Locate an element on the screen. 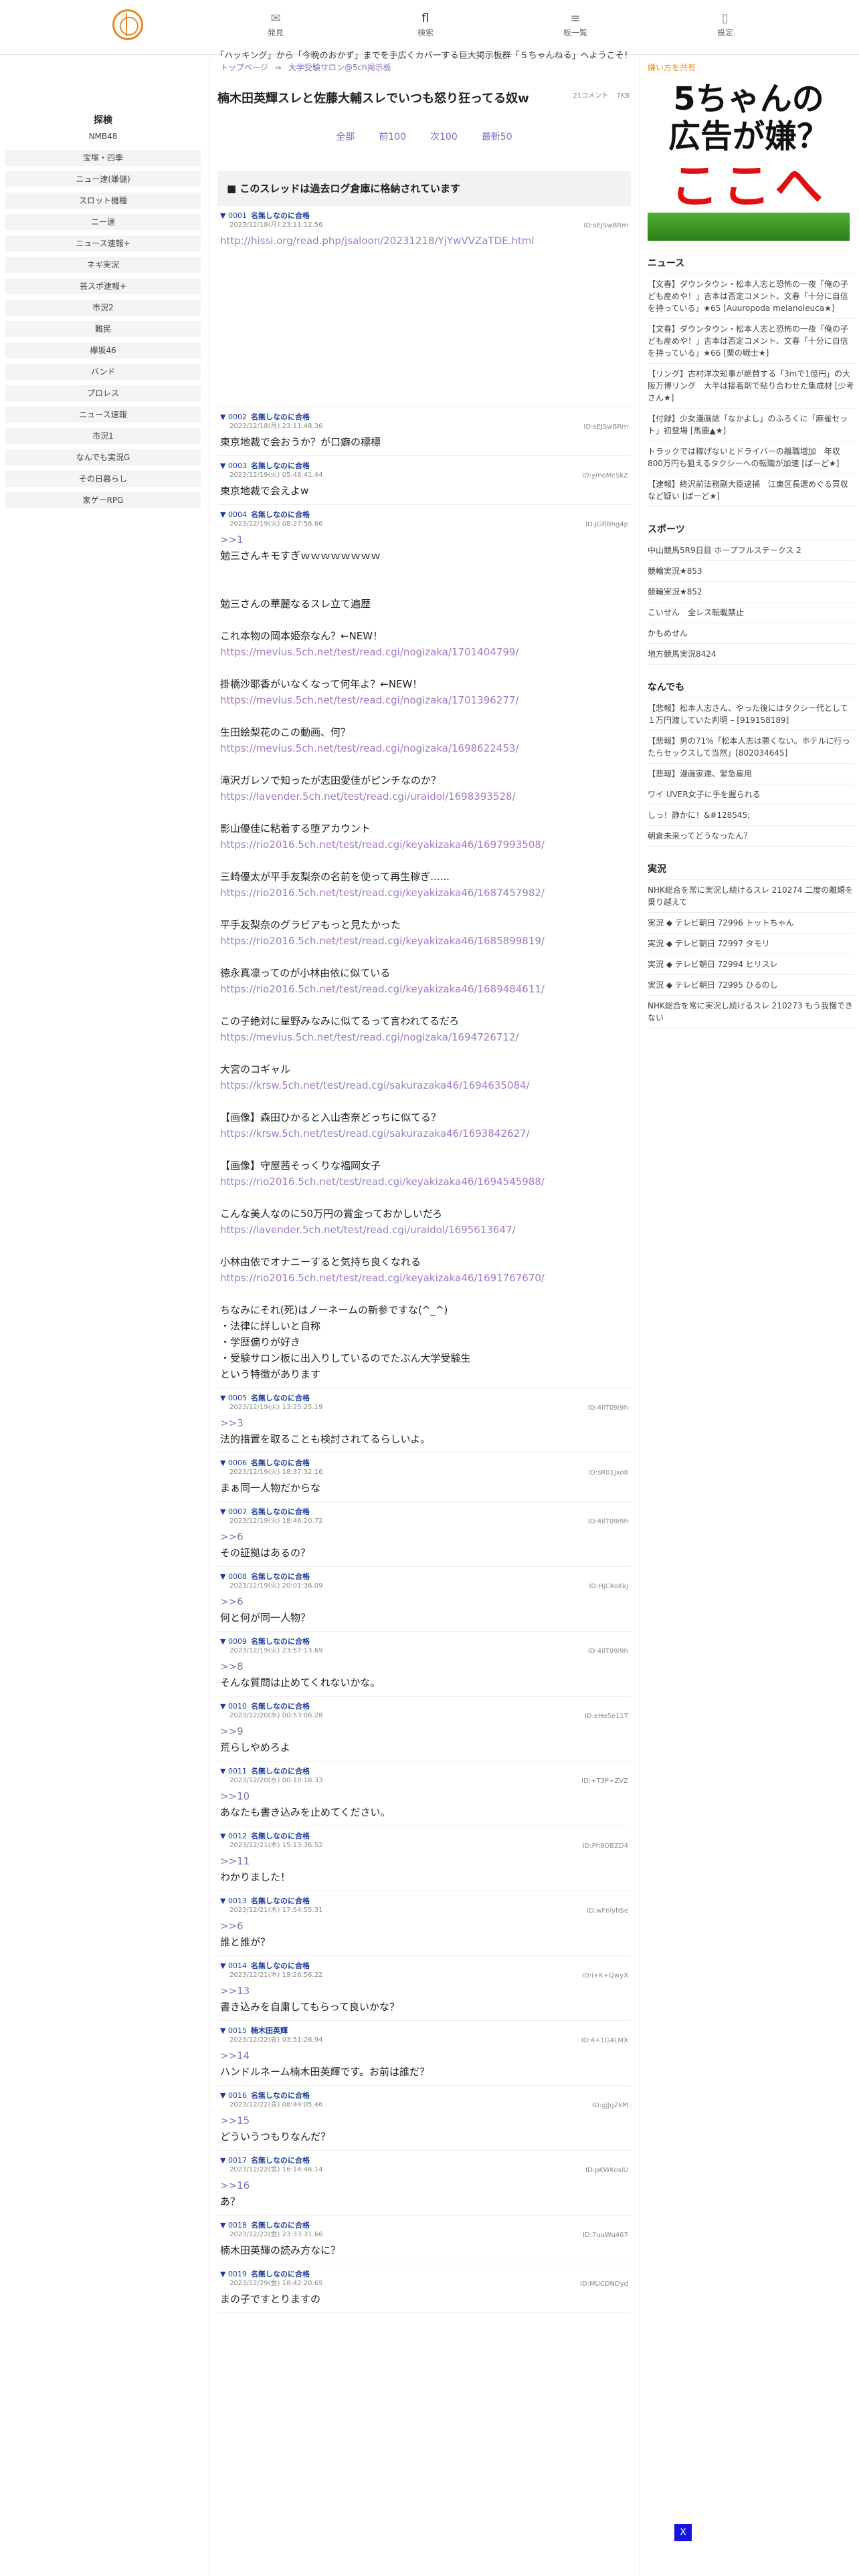 This screenshot has height=2576, width=859. post-id: ID:JGRBhg4p is located at coordinates (606, 524).